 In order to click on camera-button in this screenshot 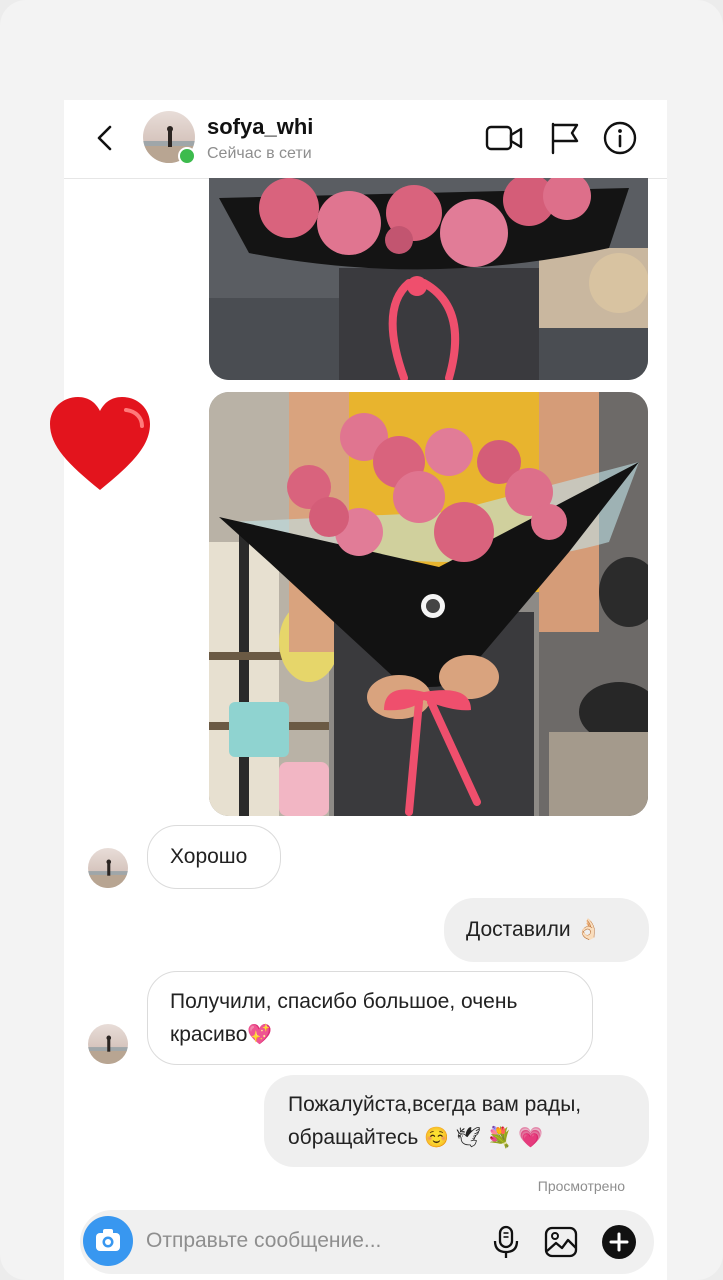, I will do `click(108, 1241)`.